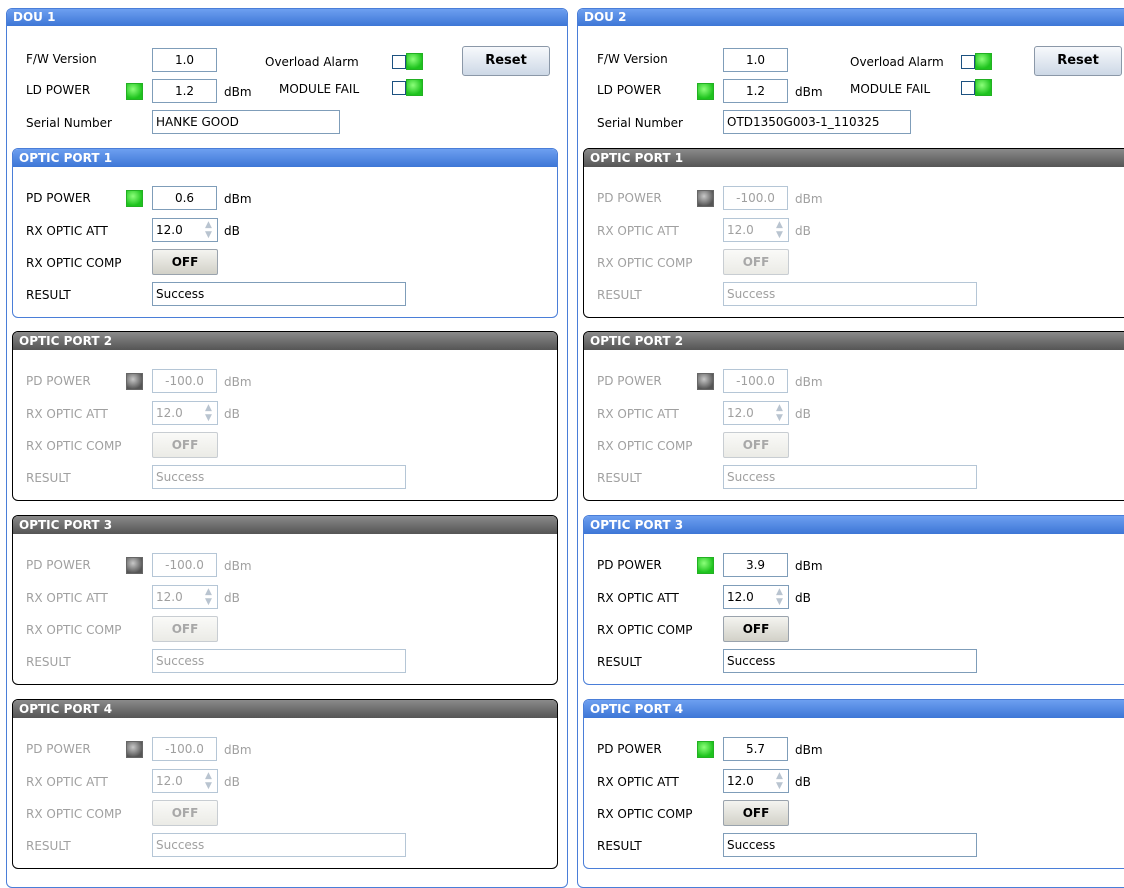 This screenshot has width=1124, height=888. What do you see at coordinates (61, 59) in the screenshot?
I see `fw-version-label: F/W Version` at bounding box center [61, 59].